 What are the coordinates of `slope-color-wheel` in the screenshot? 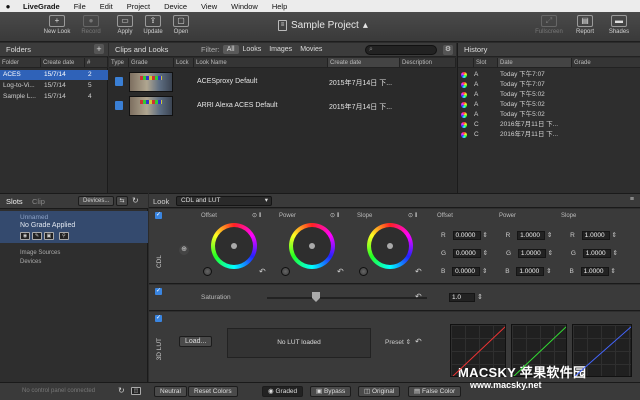 It's located at (390, 246).